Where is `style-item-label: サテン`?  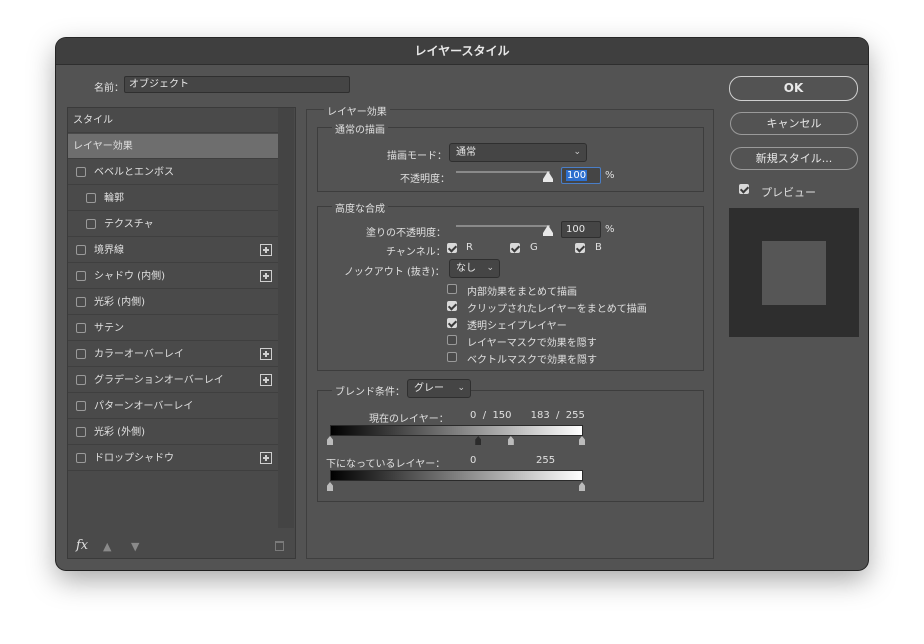
style-item-label: サテン is located at coordinates (109, 328).